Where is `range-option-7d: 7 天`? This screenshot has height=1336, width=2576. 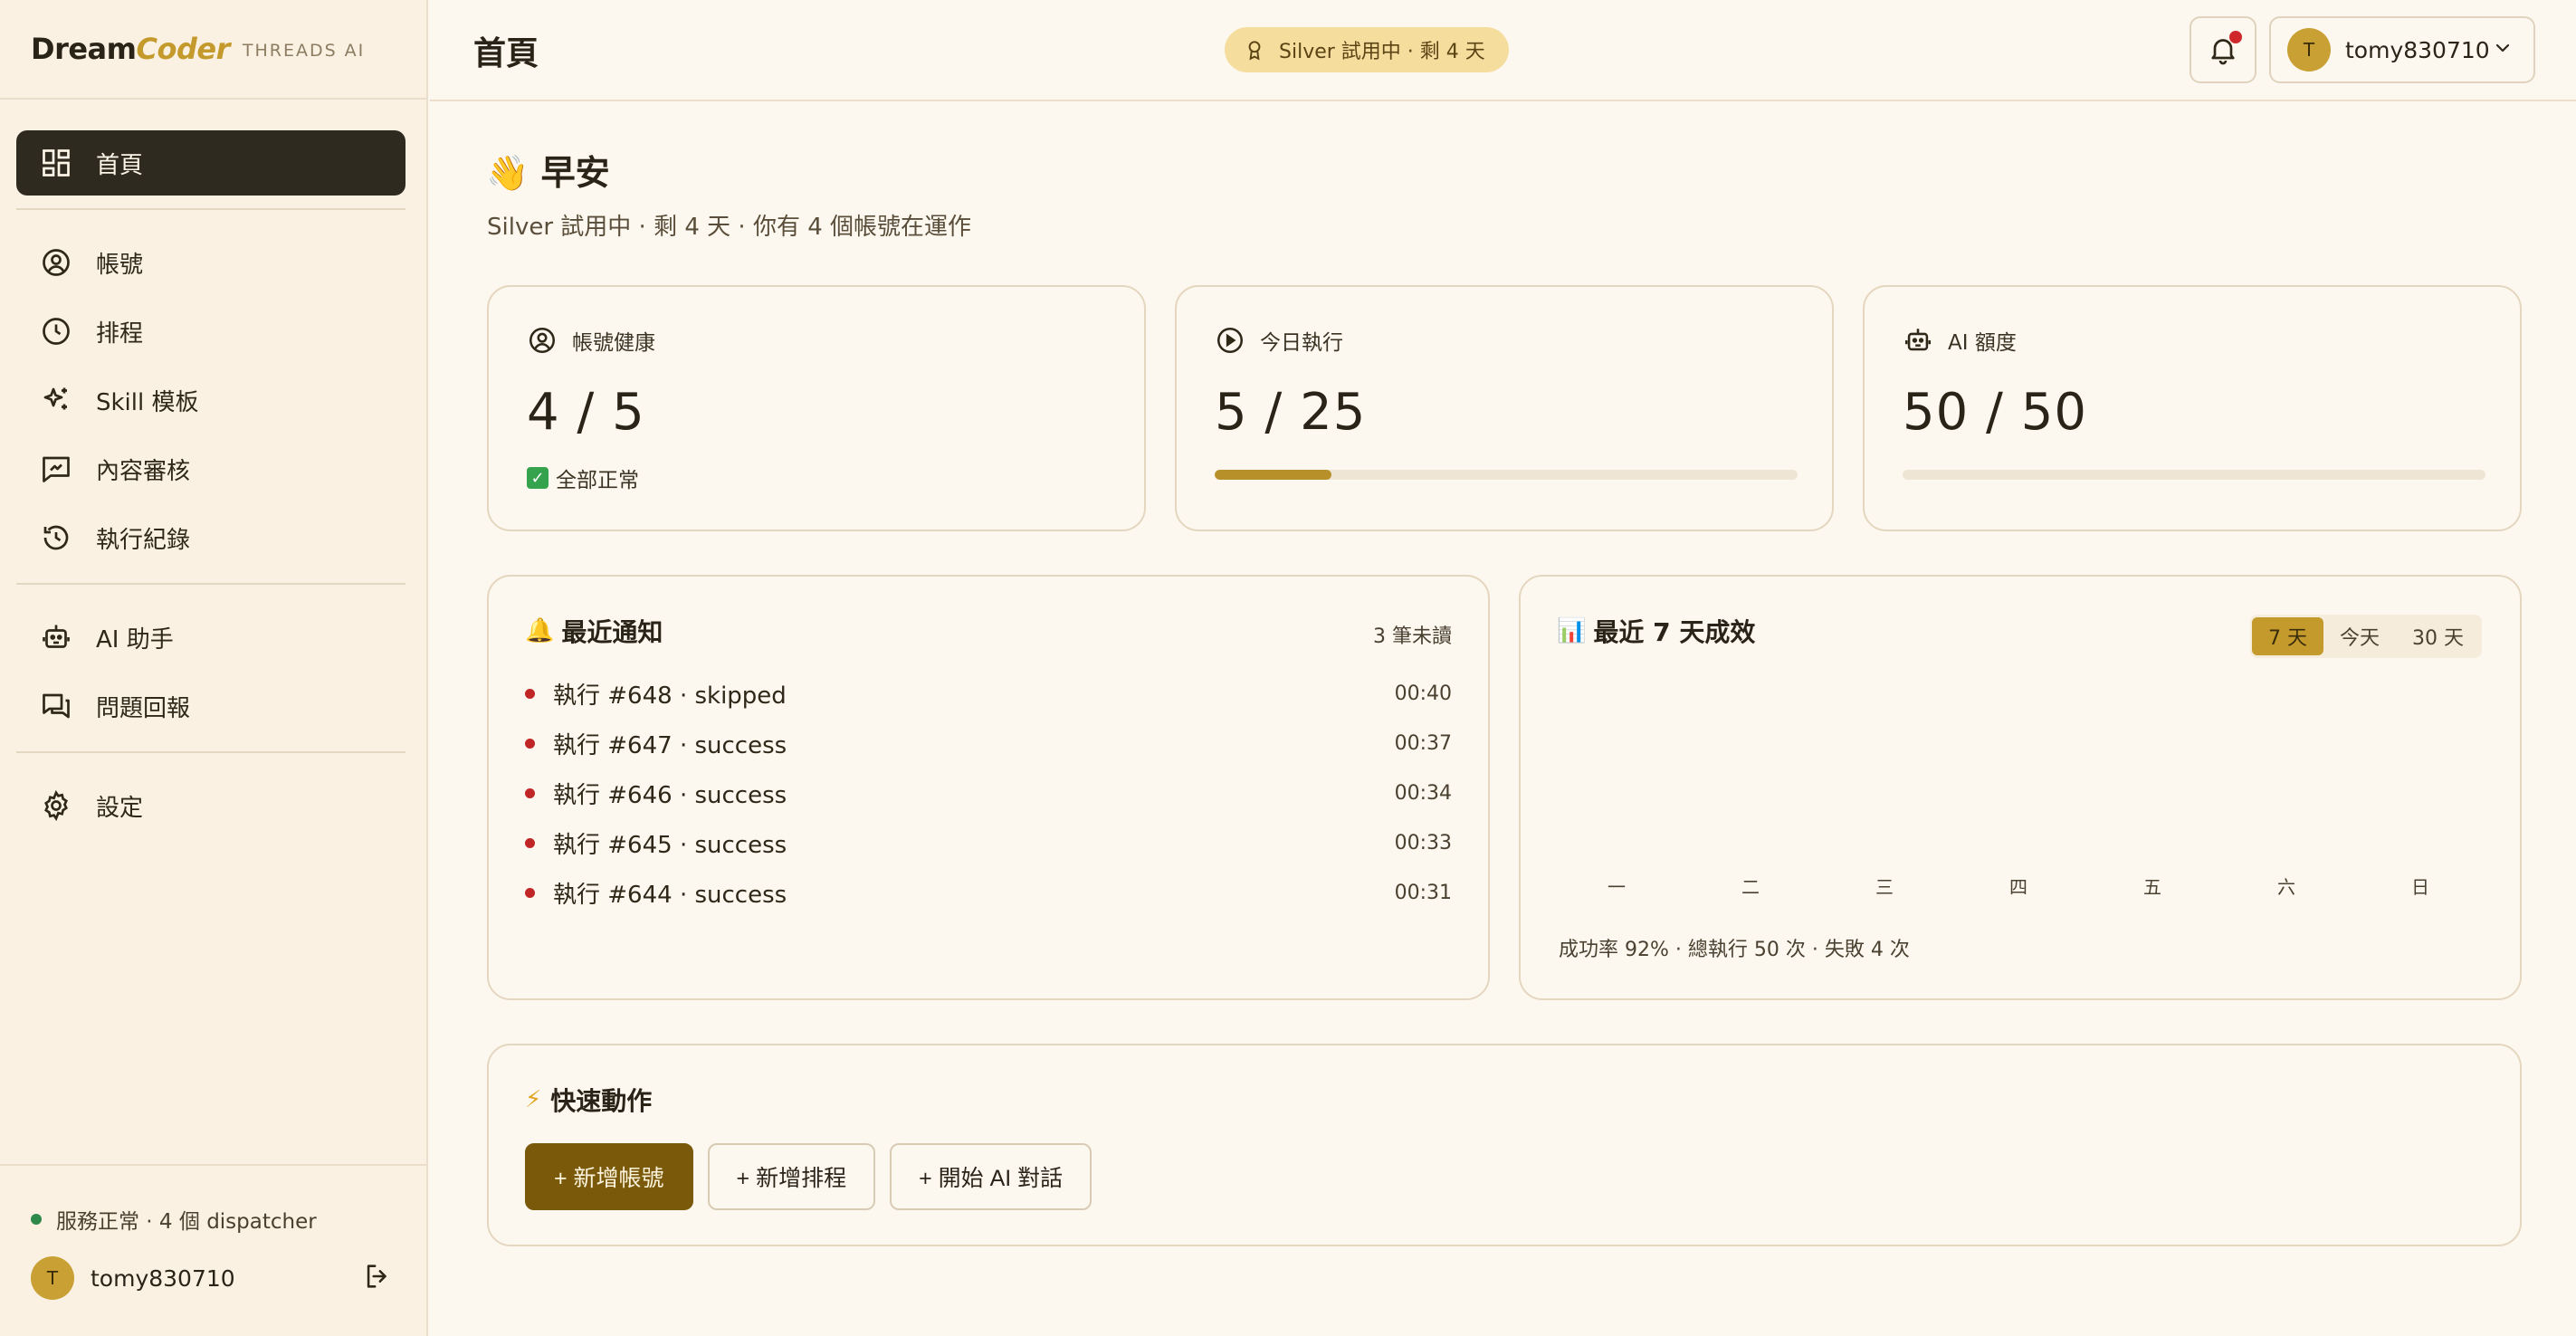 range-option-7d: 7 天 is located at coordinates (2287, 636).